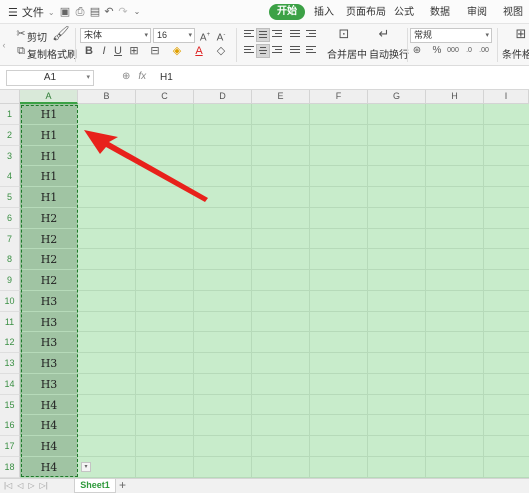 This screenshot has width=529, height=493. I want to click on font-color-icon: A, so click(199, 51).